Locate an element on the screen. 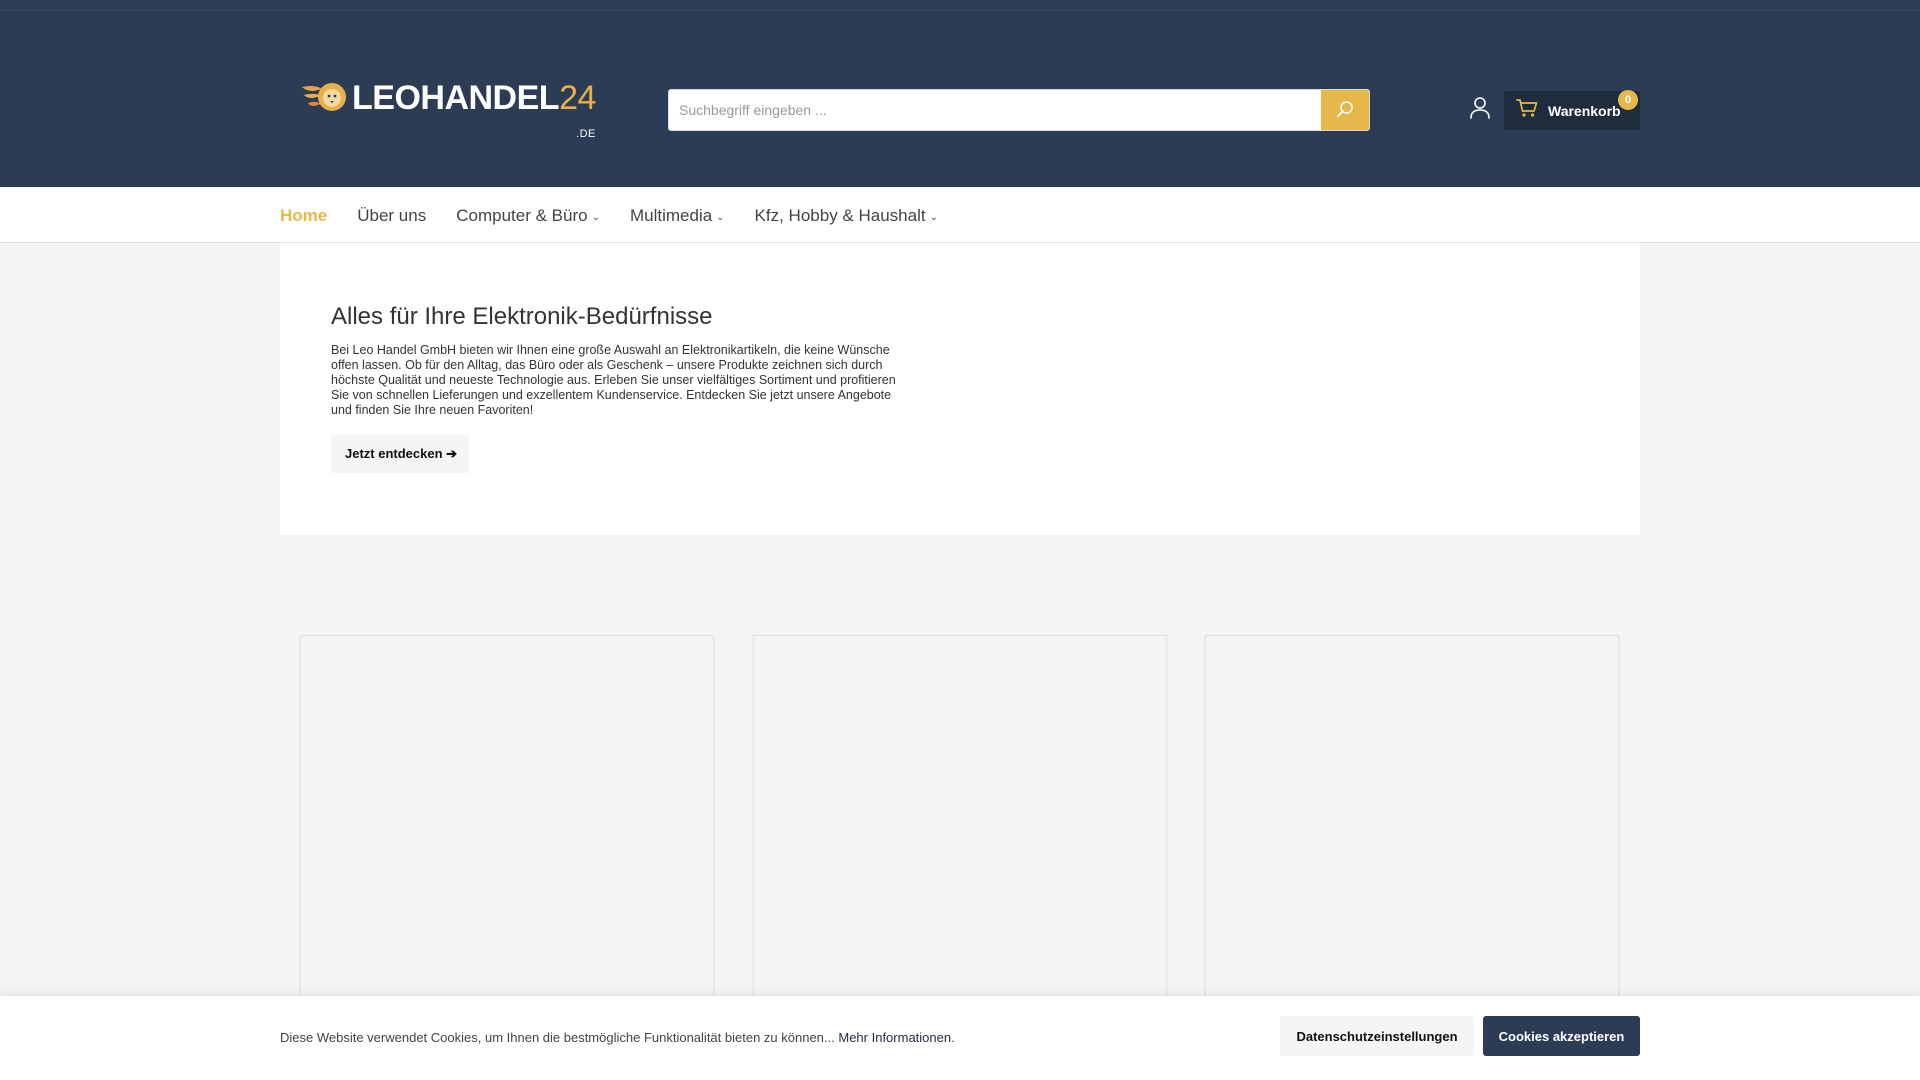 Image resolution: width=1920 pixels, height=1080 pixels. logo-text: LEOHANDEL24 .DE is located at coordinates (474, 108).